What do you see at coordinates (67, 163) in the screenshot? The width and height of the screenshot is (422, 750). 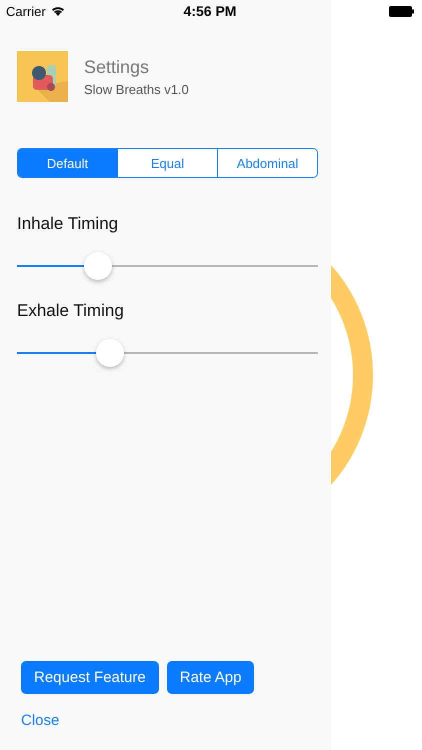 I see `segment-tab: Default` at bounding box center [67, 163].